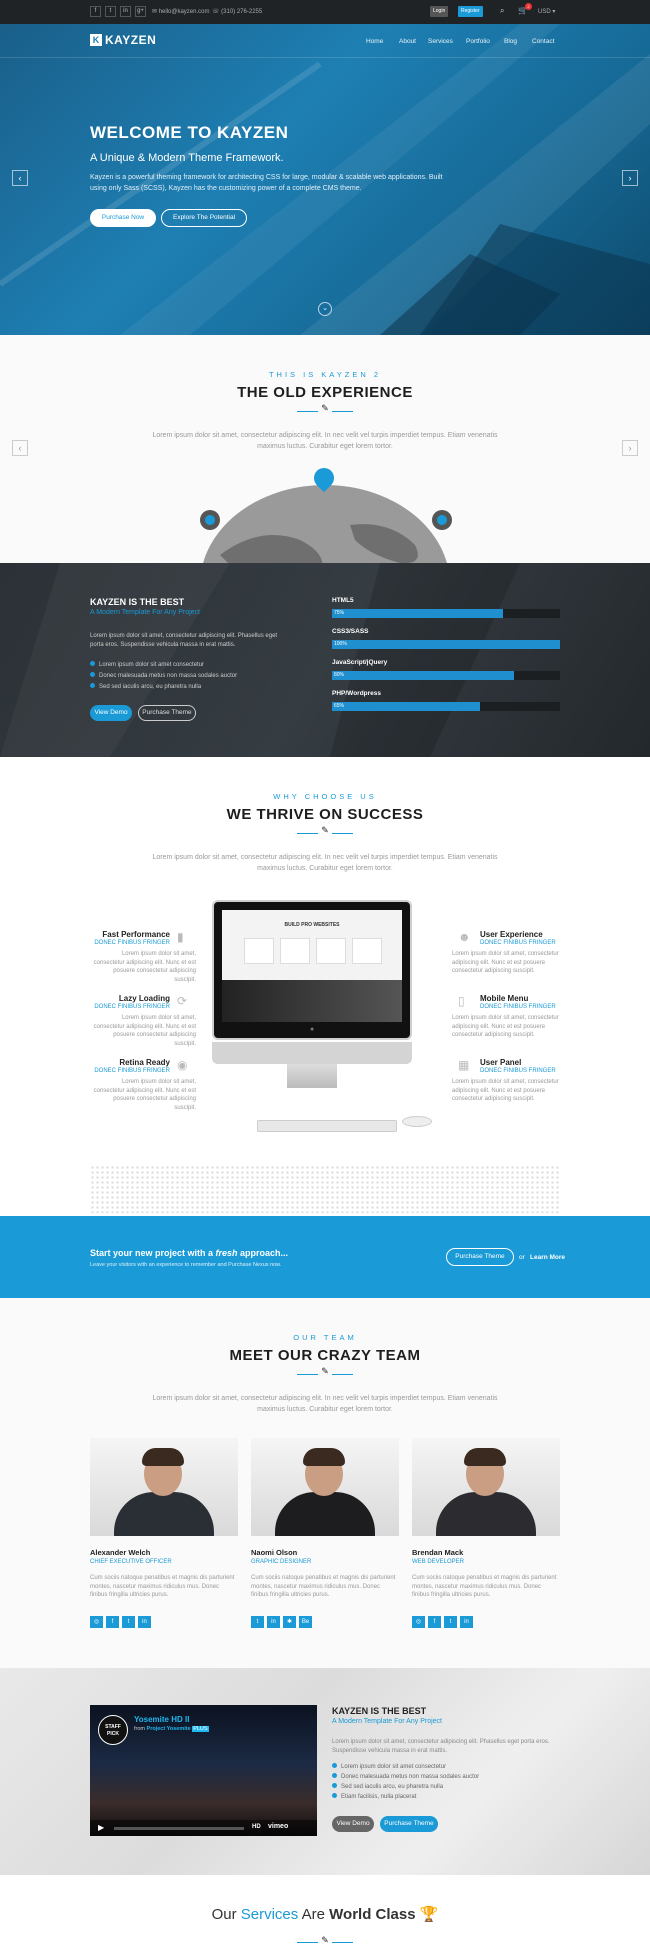 This screenshot has width=650, height=1952. What do you see at coordinates (325, 309) in the screenshot?
I see `scroll-down-icon: ⌄` at bounding box center [325, 309].